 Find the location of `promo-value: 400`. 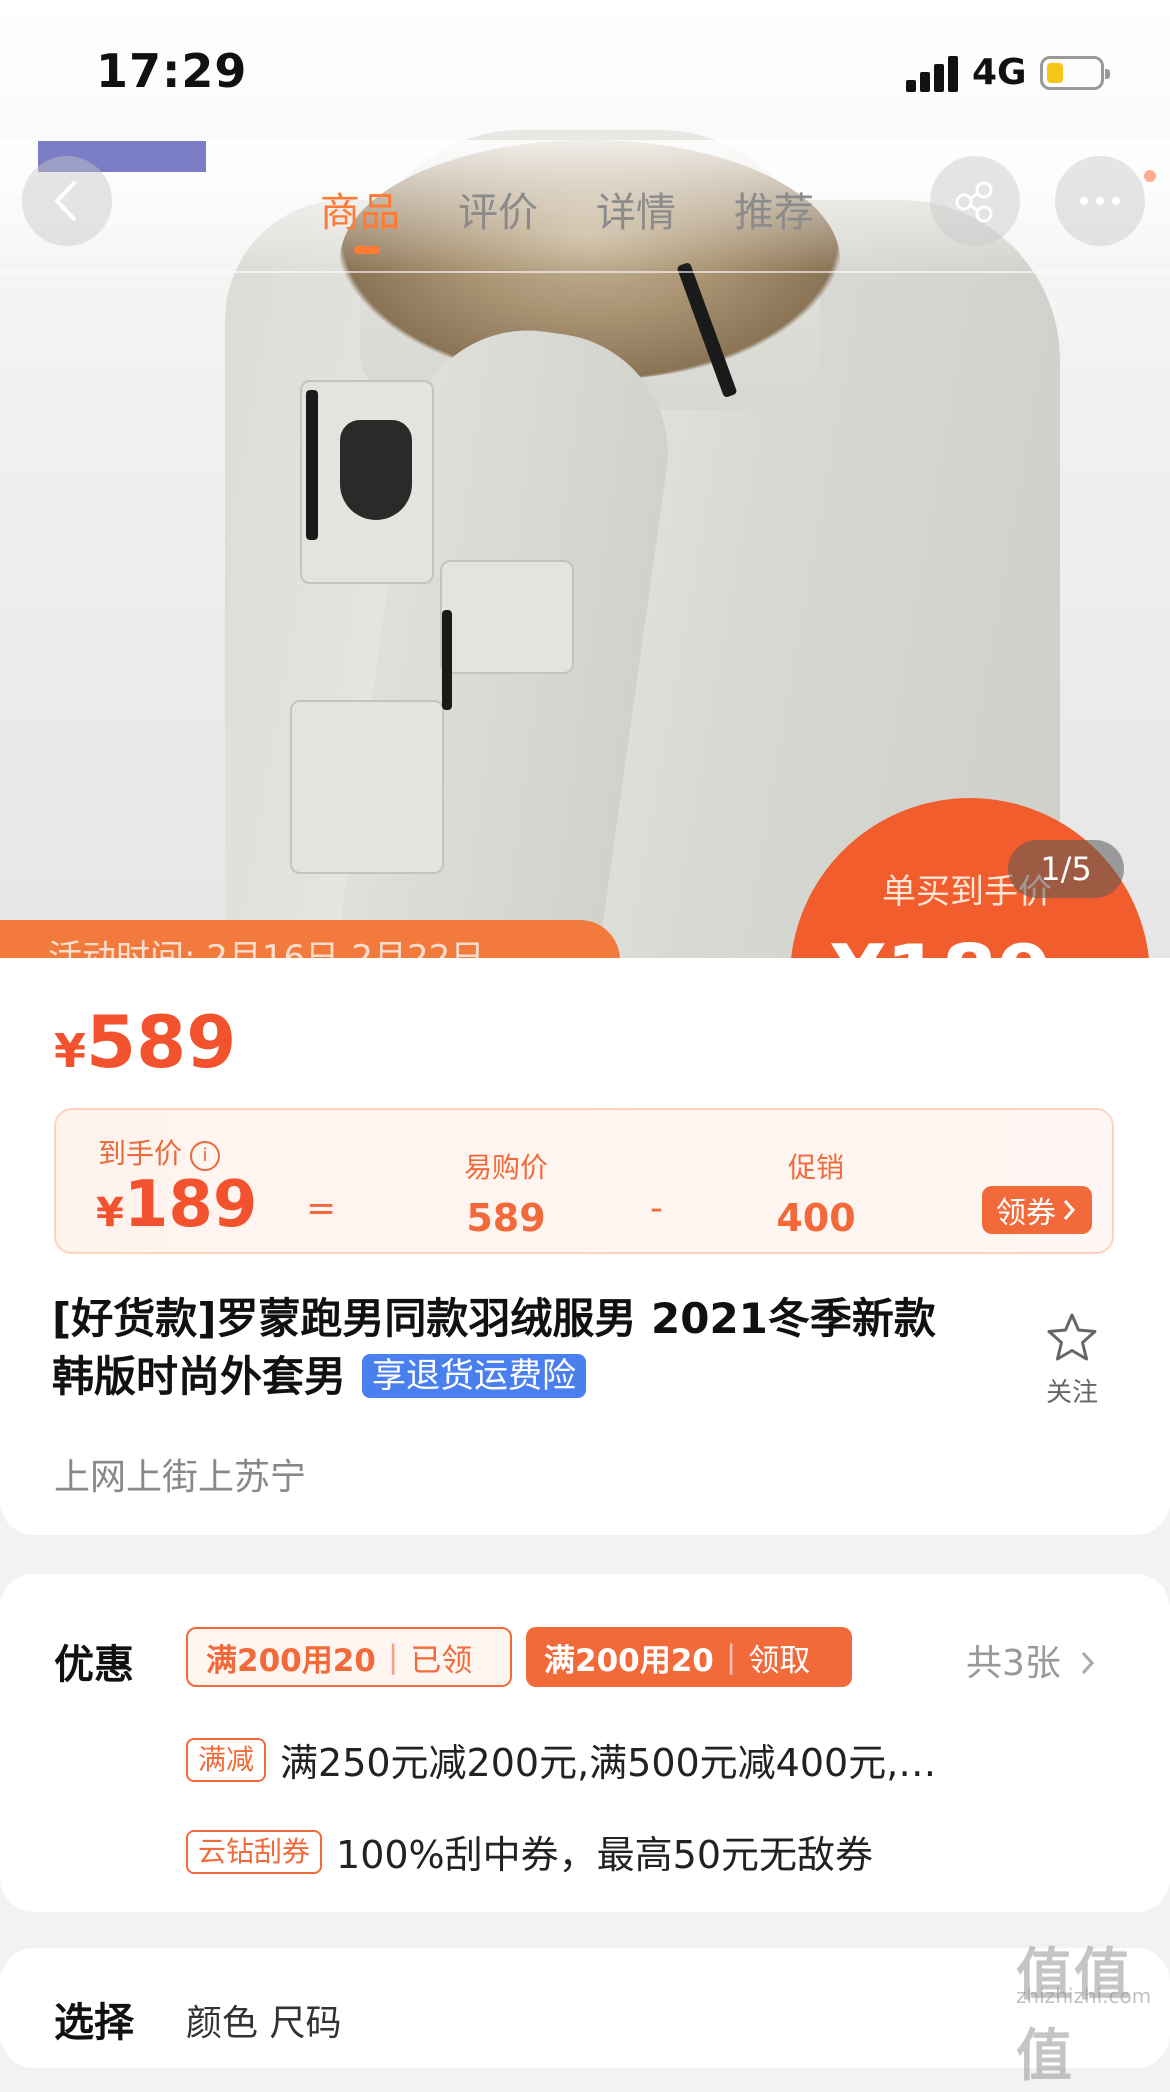

promo-value: 400 is located at coordinates (816, 1218).